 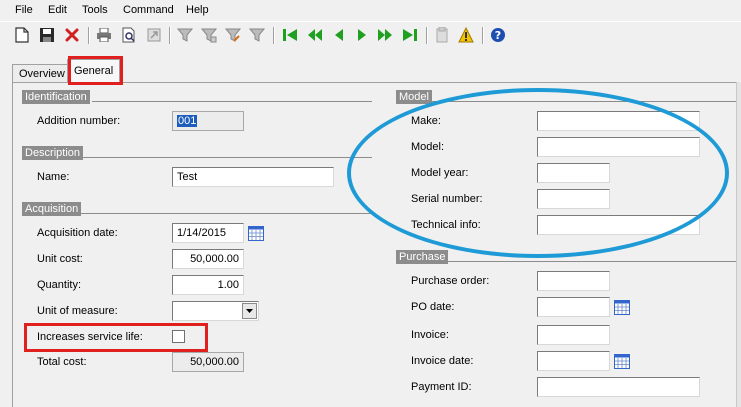 I want to click on model-year-field, so click(x=573, y=173).